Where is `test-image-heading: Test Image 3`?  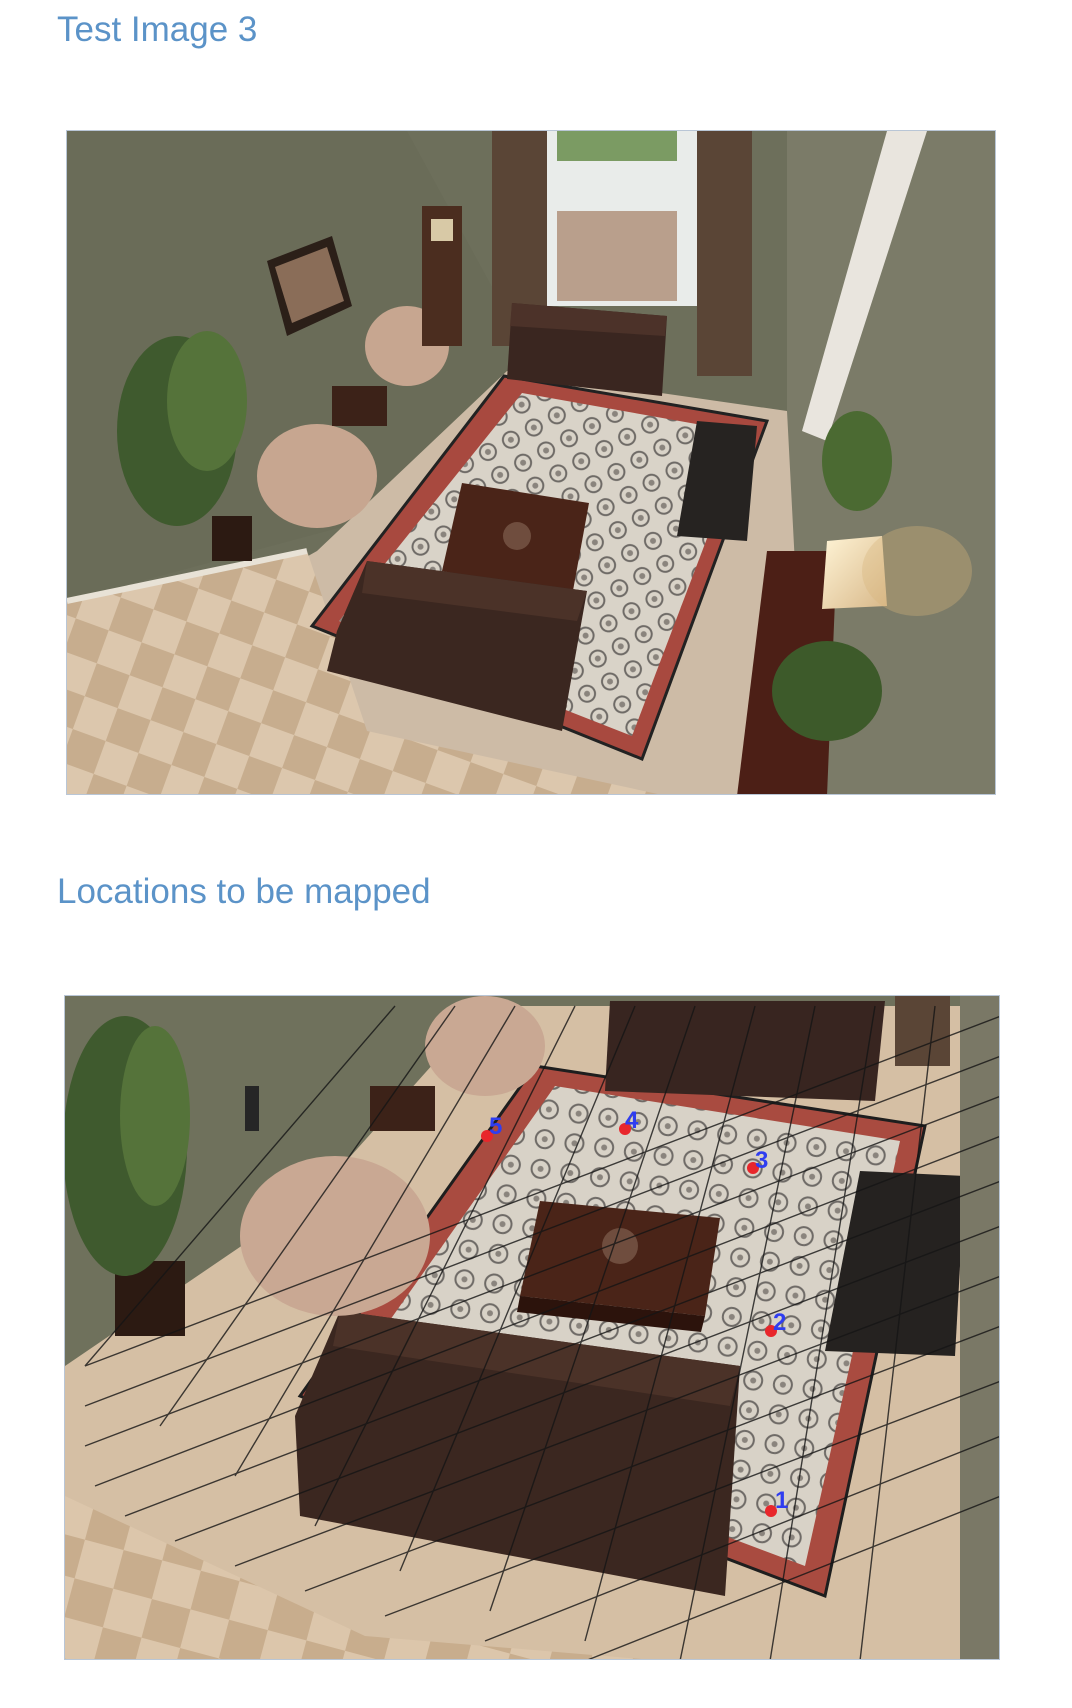 test-image-heading: Test Image 3 is located at coordinates (157, 29).